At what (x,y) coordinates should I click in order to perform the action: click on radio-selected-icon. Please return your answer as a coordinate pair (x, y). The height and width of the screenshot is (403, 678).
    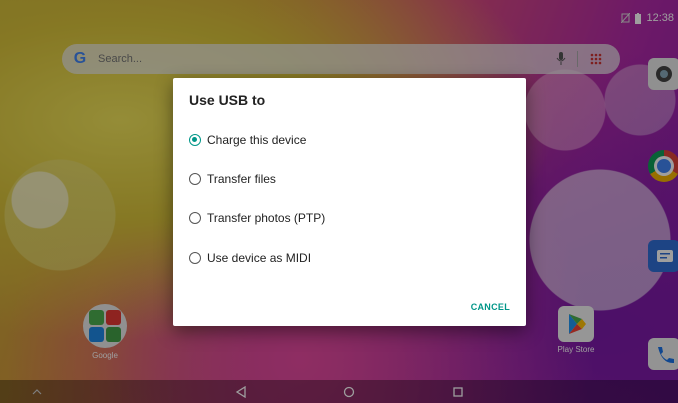
    Looking at the image, I should click on (195, 140).